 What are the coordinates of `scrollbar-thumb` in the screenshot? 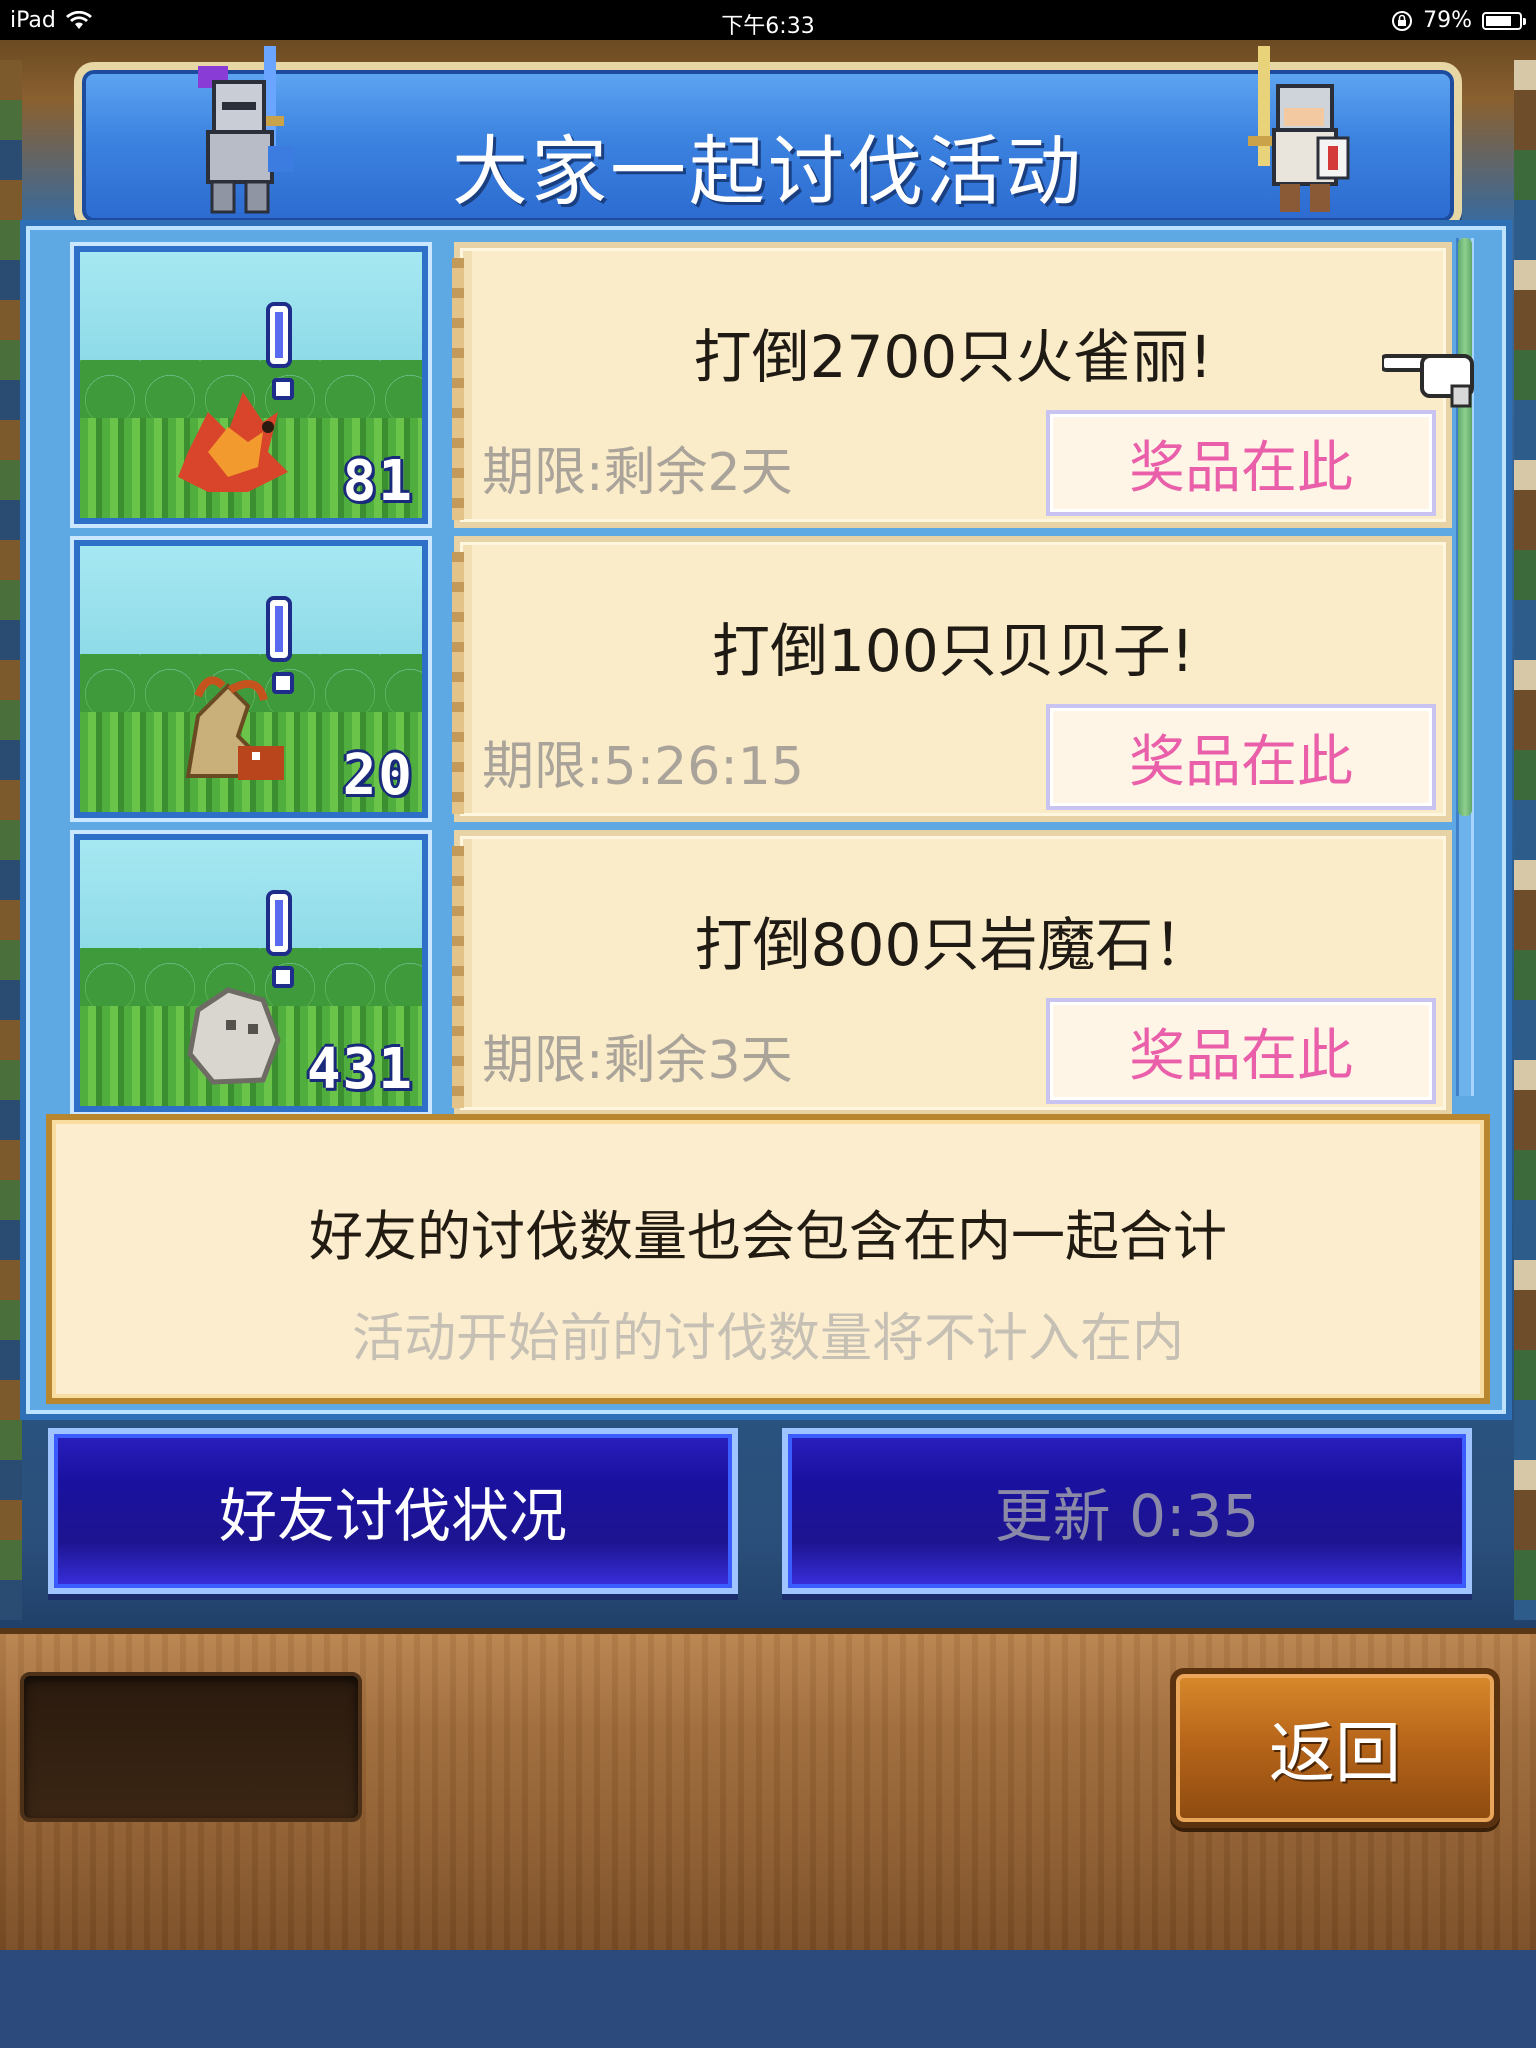 It's located at (1465, 527).